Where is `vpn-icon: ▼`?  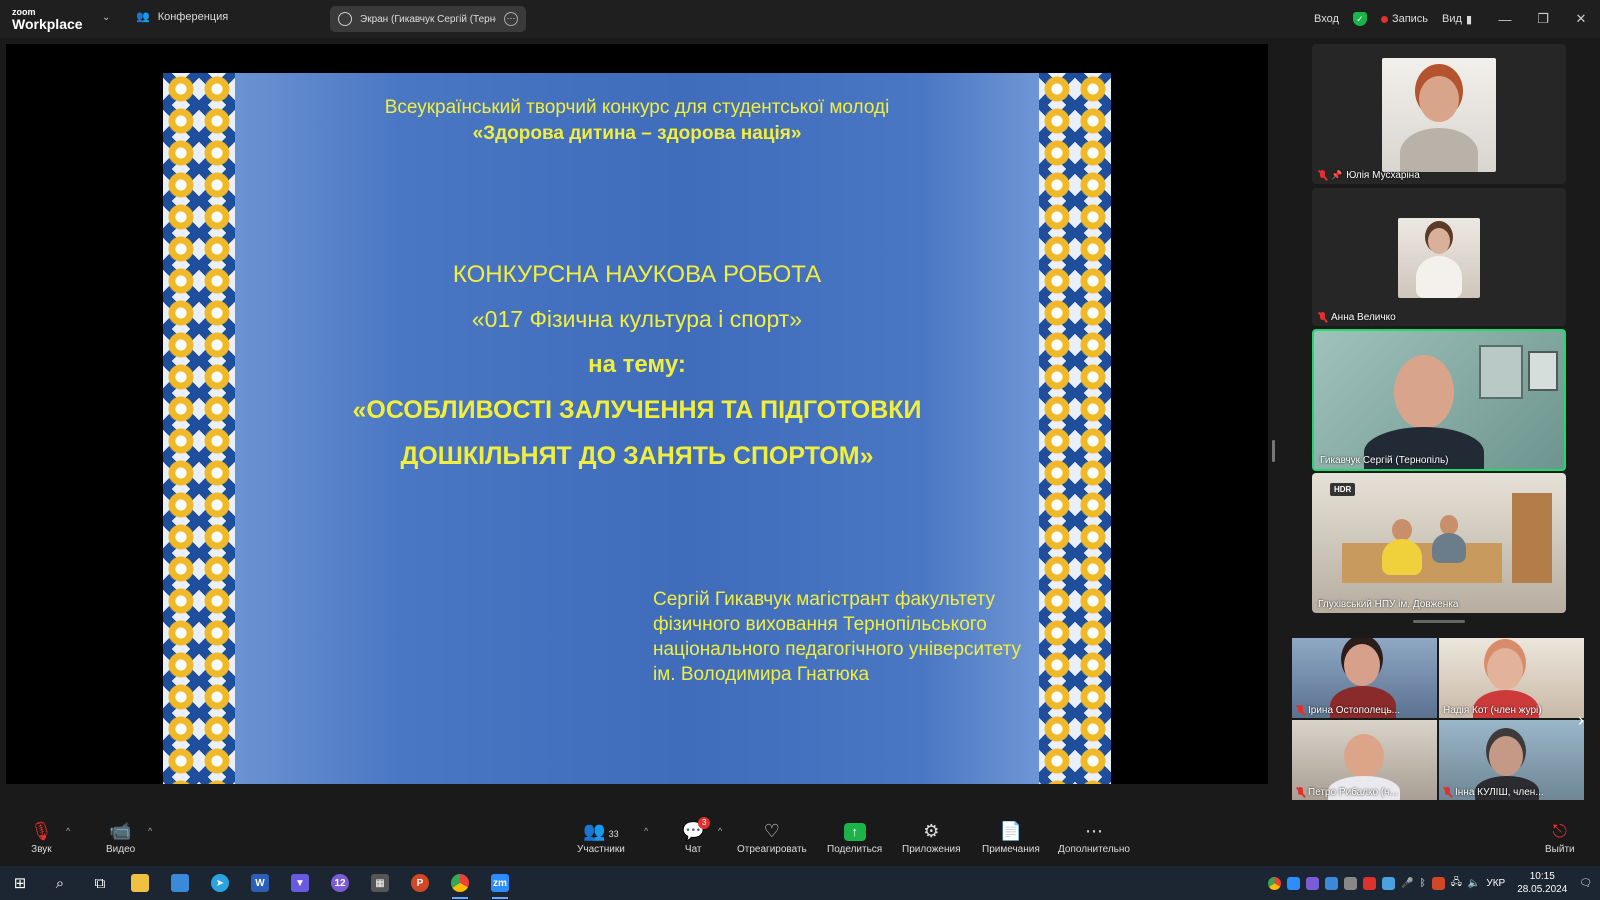
vpn-icon: ▼ is located at coordinates (300, 883).